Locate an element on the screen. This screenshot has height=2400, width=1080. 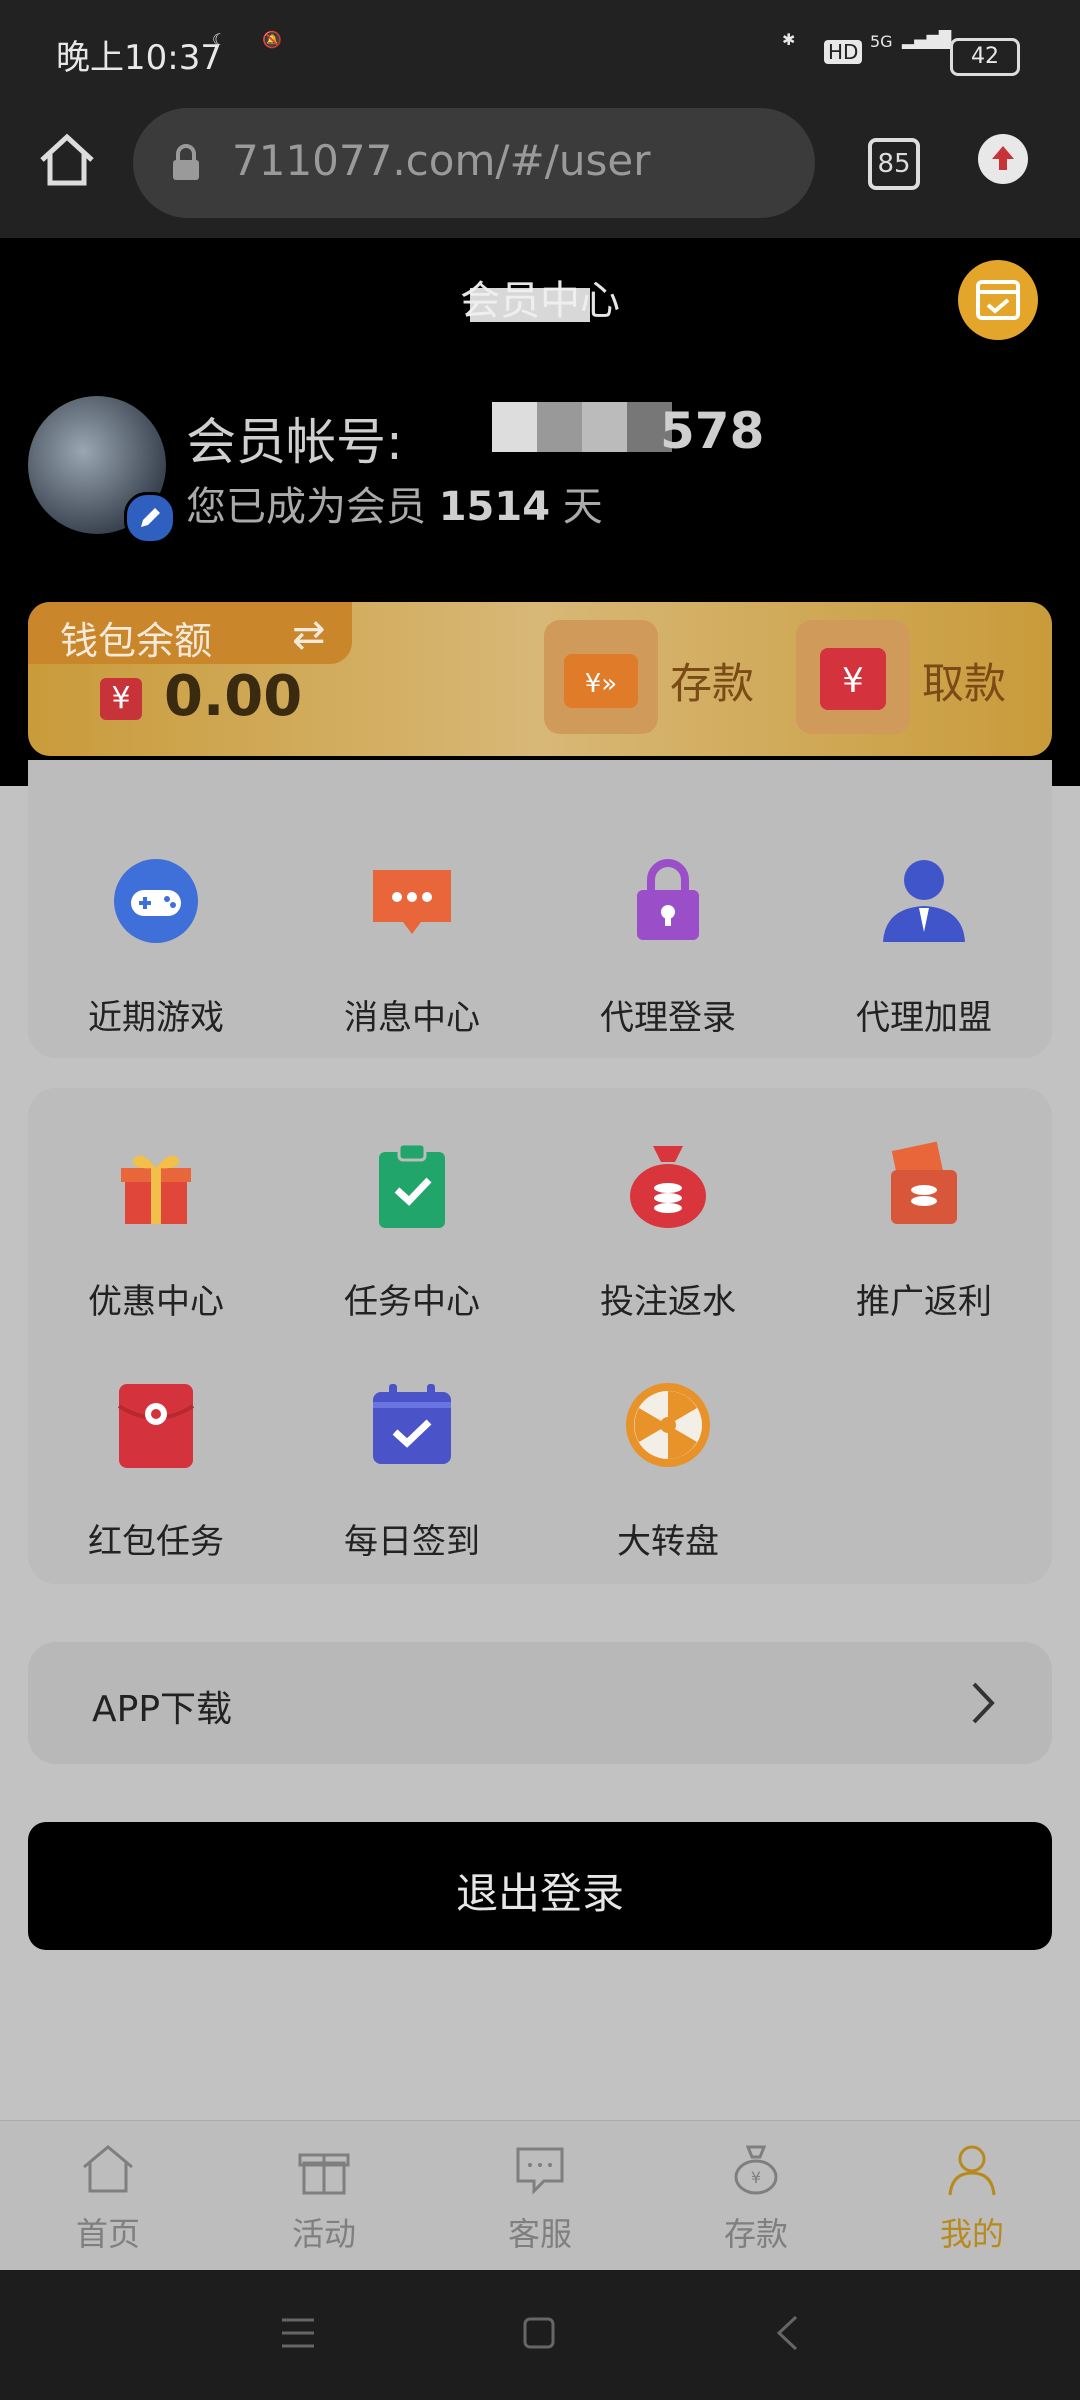
gift-outline-icon is located at coordinates (324, 2174).